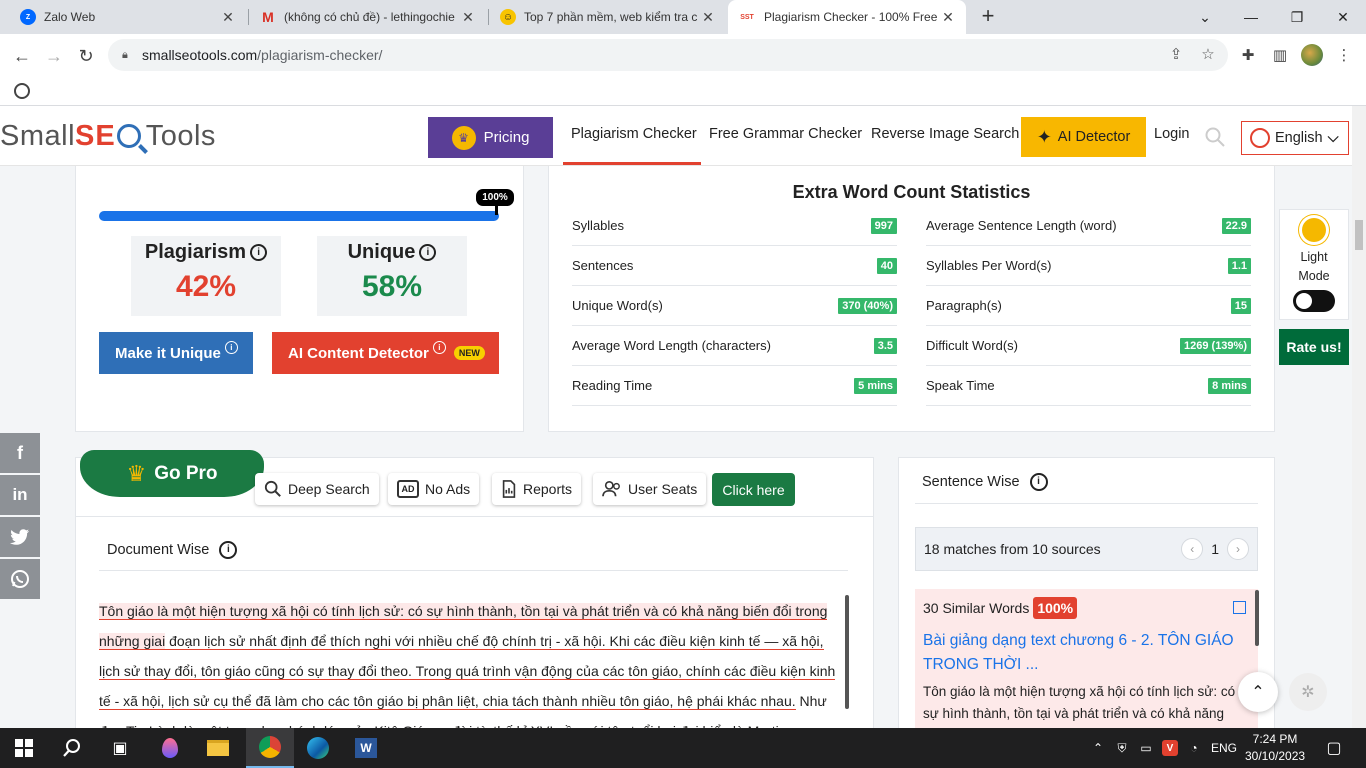 The width and height of the screenshot is (1366, 768). I want to click on tab-title: (không có chủ đề) - lethingochie, so click(369, 17).